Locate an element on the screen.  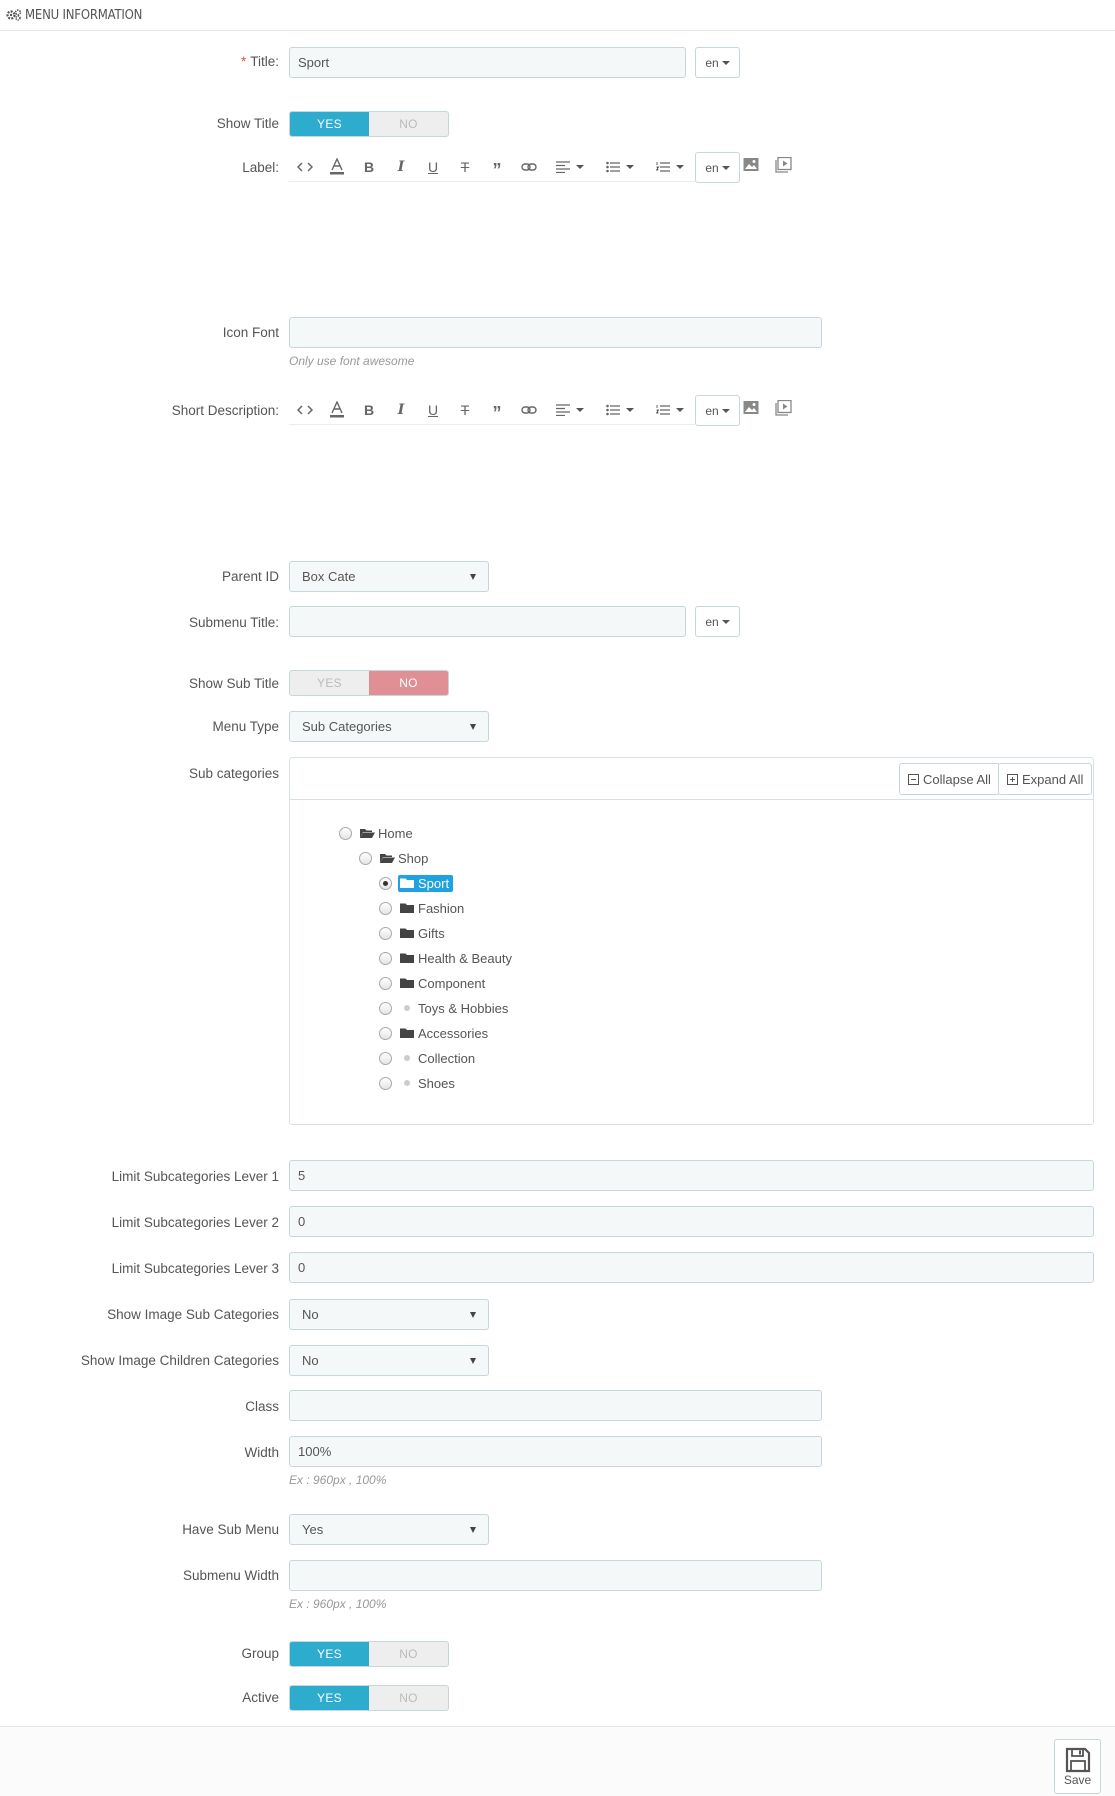
tree-node: Toys & Hobbies is located at coordinates (445, 1008).